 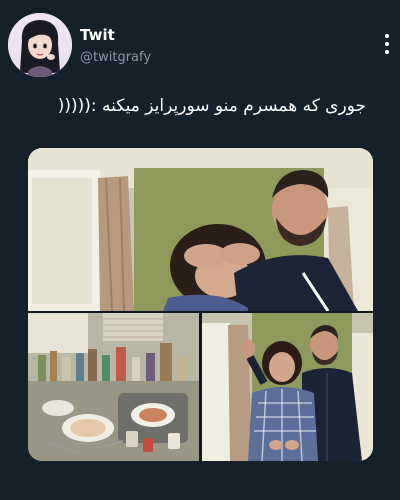 I want to click on more-options-button, so click(x=387, y=44).